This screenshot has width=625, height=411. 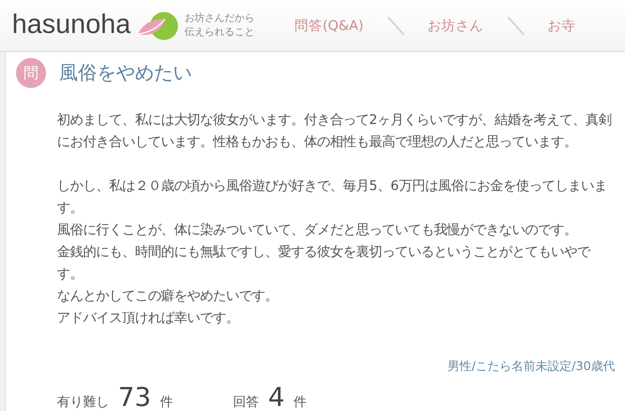 I want to click on site-logo: hasunoha, so click(x=71, y=24).